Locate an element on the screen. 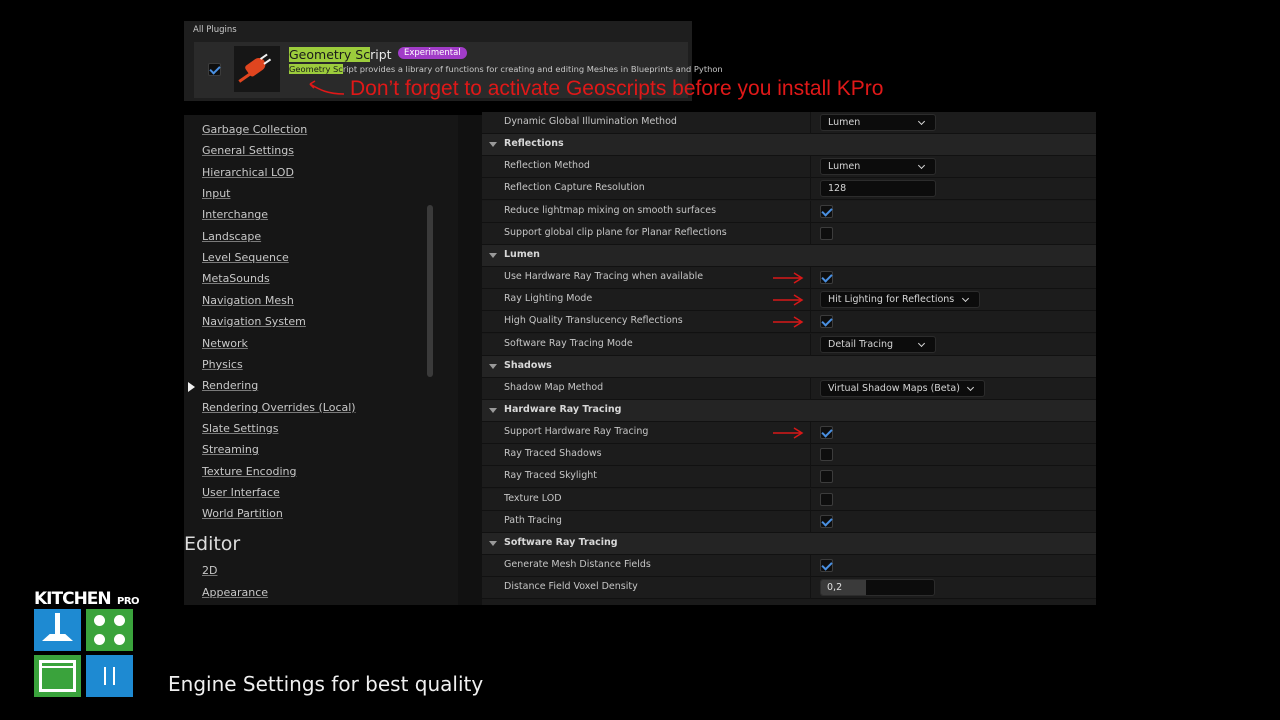  section-reflections: Reflections is located at coordinates (789, 145).